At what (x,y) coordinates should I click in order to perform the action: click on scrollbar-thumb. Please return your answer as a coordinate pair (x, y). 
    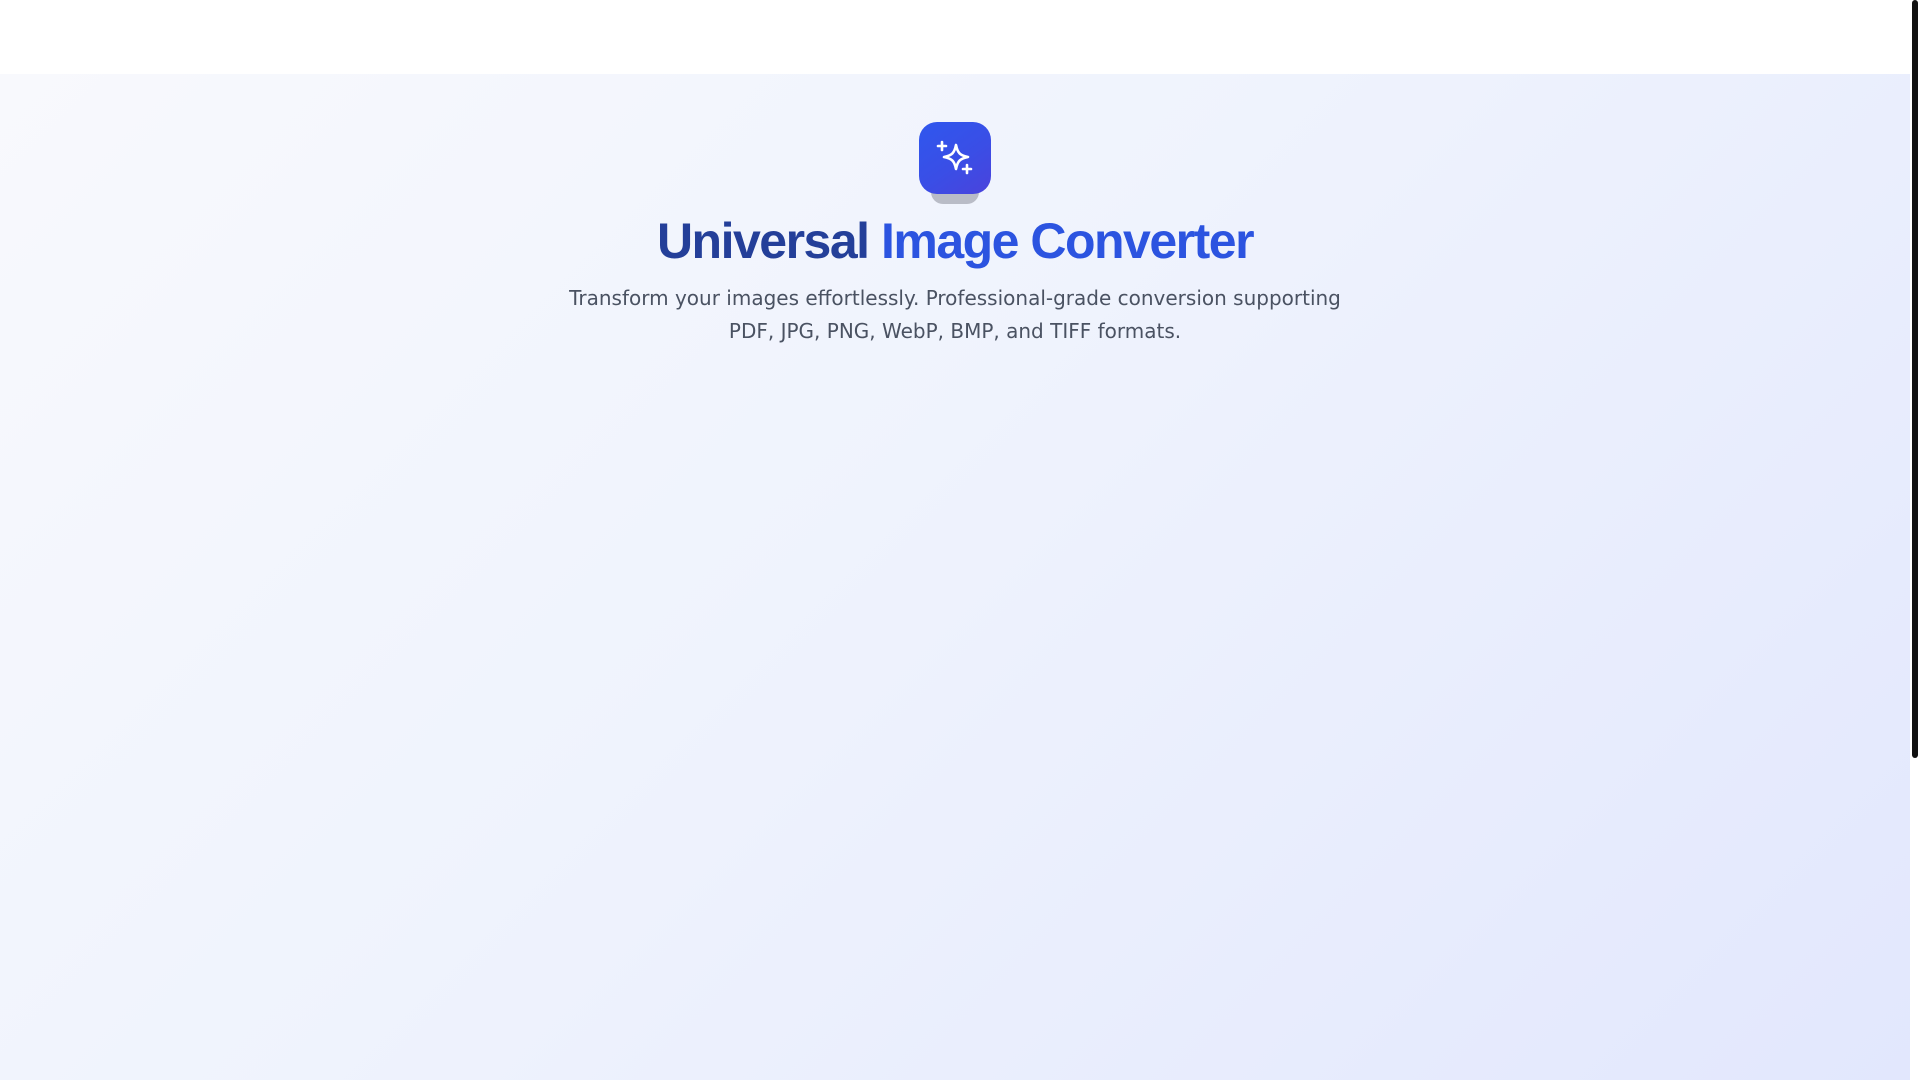
    Looking at the image, I should click on (1915, 379).